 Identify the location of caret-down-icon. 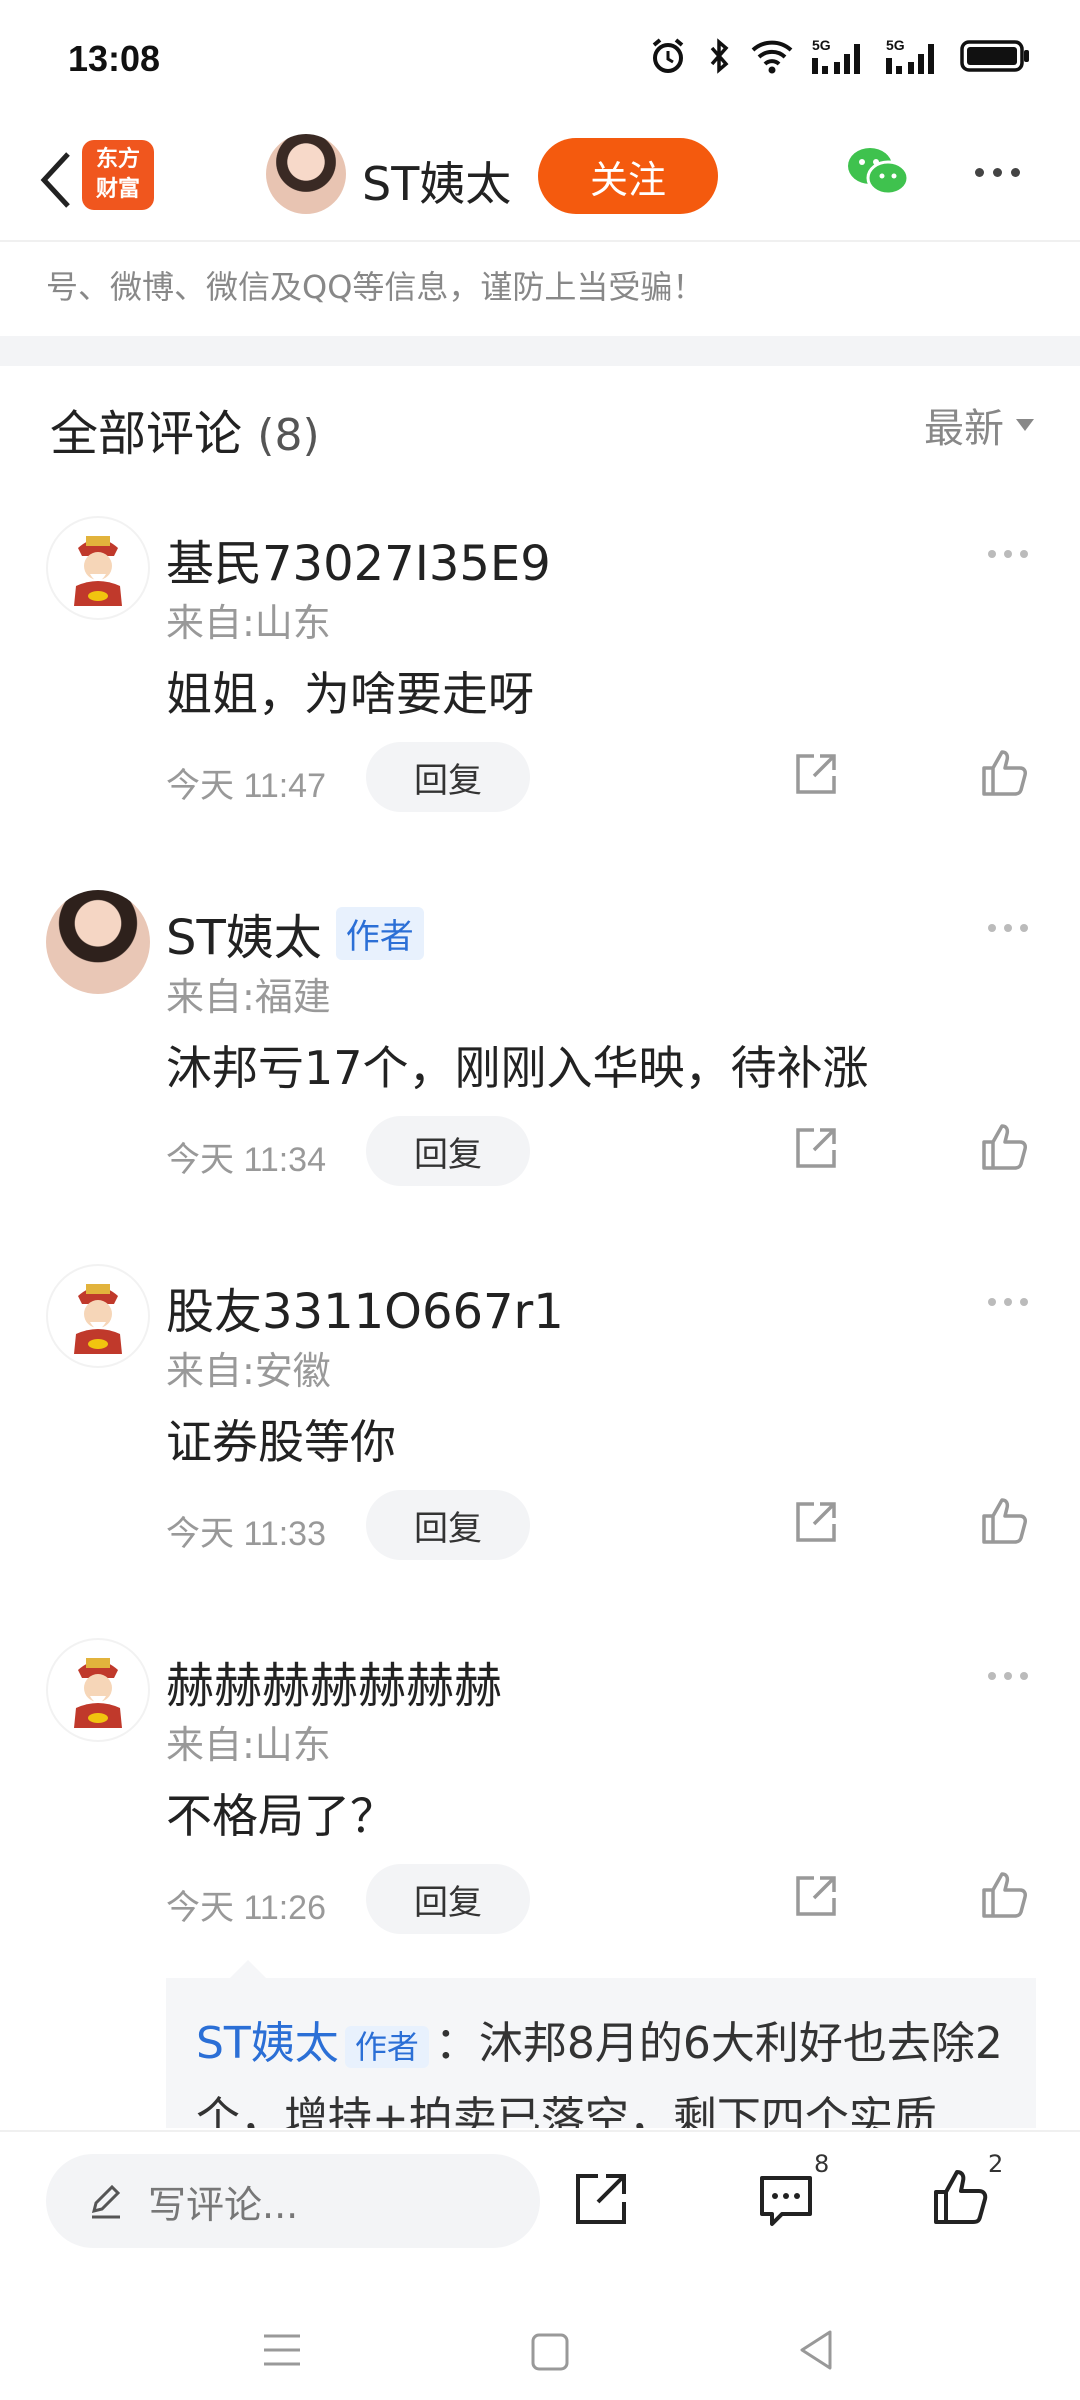
(1025, 425).